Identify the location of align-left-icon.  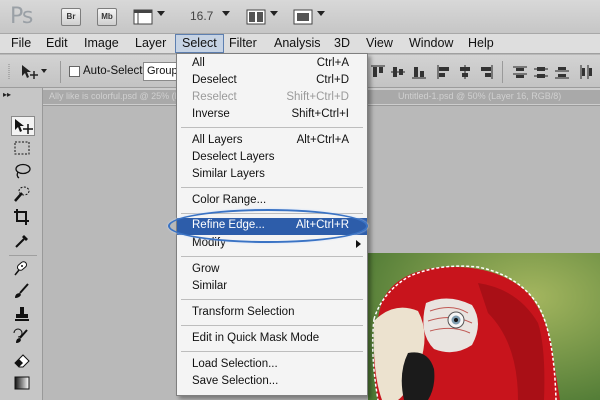
(444, 72).